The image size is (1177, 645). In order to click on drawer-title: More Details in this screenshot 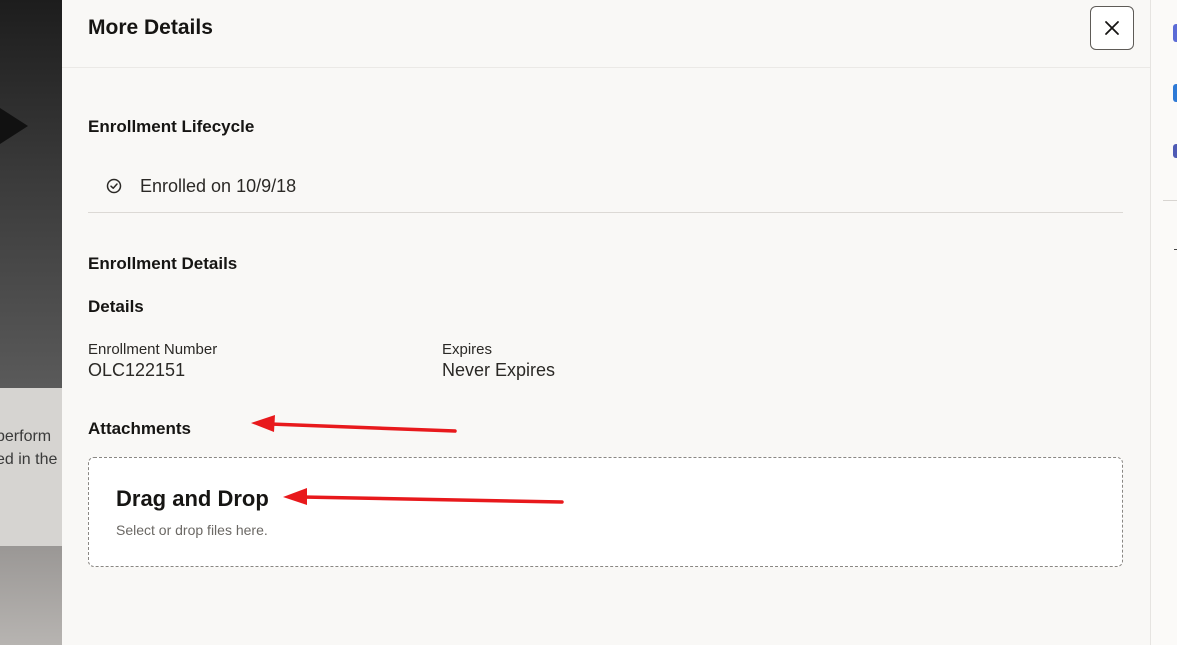, I will do `click(150, 27)`.